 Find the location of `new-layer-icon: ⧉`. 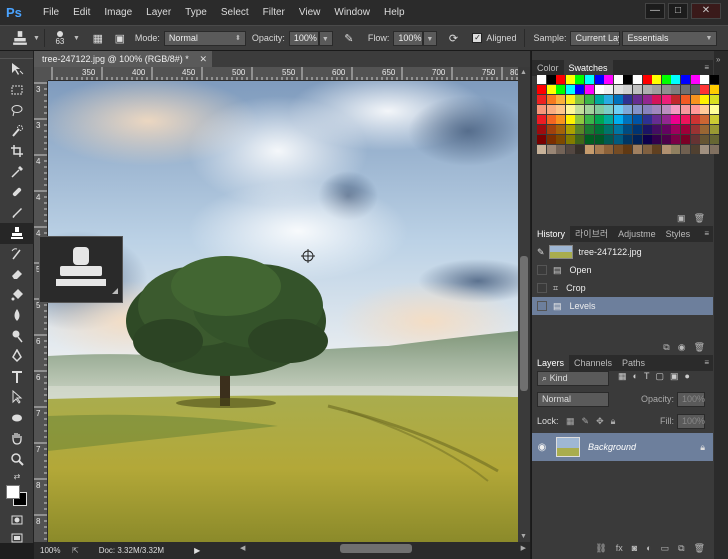

new-layer-icon: ⧉ is located at coordinates (681, 548).